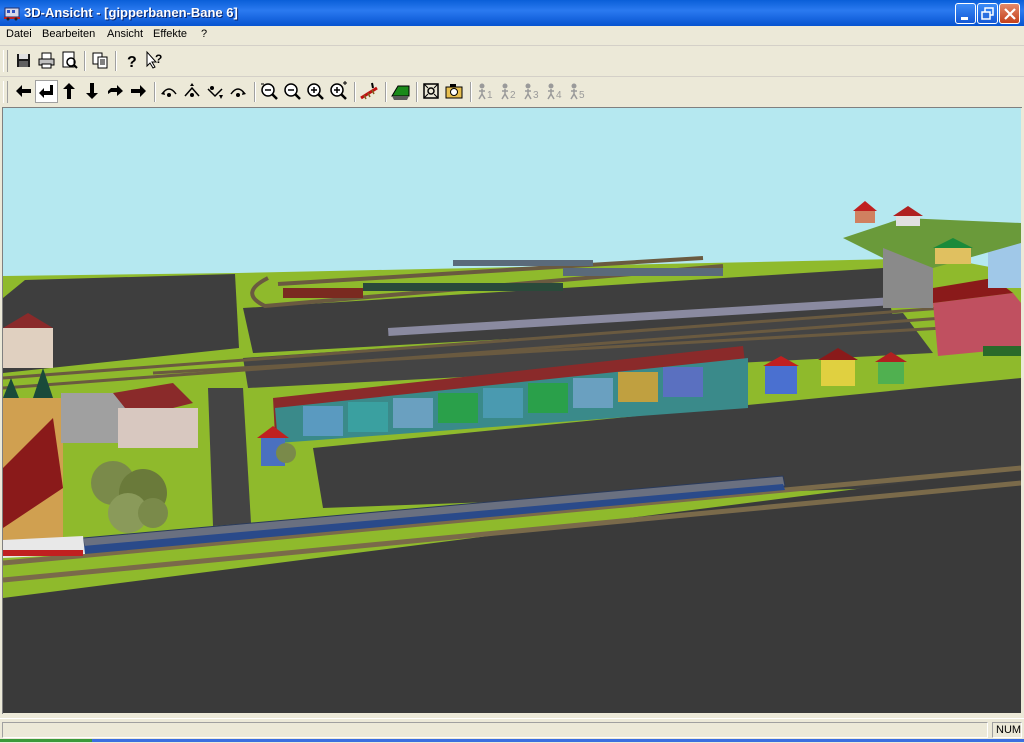 The height and width of the screenshot is (743, 1024). I want to click on move-up-button, so click(69, 91).